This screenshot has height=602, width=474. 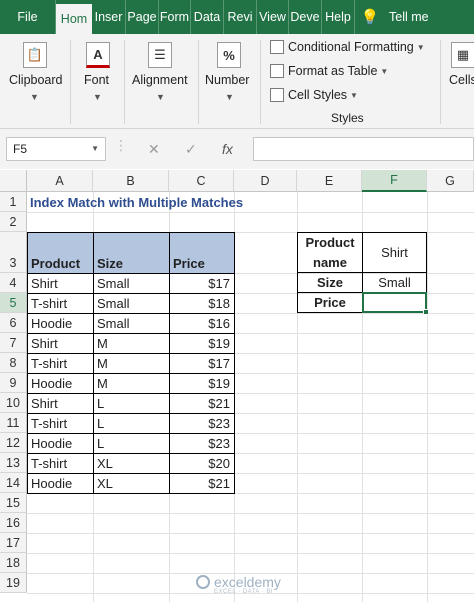 What do you see at coordinates (329, 181) in the screenshot?
I see `column-header-e: E` at bounding box center [329, 181].